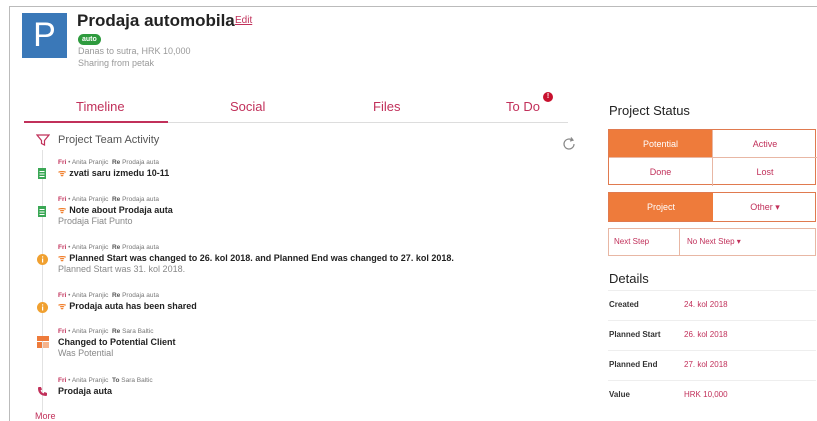 The width and height of the screenshot is (817, 421). I want to click on next-step-dropdown: No Next Step ▾, so click(714, 241).